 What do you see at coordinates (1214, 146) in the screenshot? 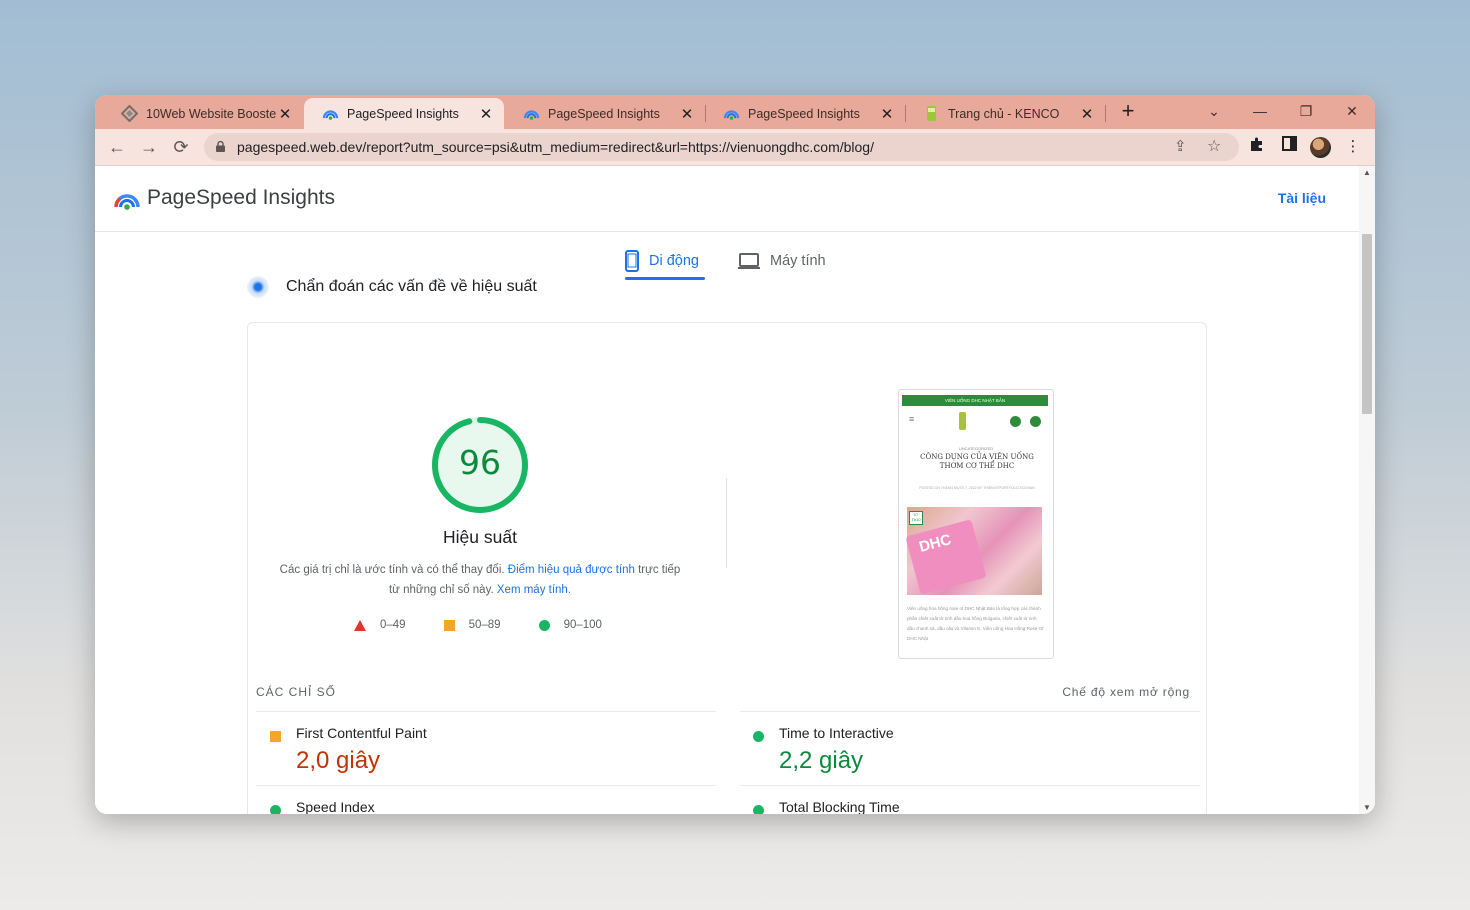
I see `star-icon: ☆` at bounding box center [1214, 146].